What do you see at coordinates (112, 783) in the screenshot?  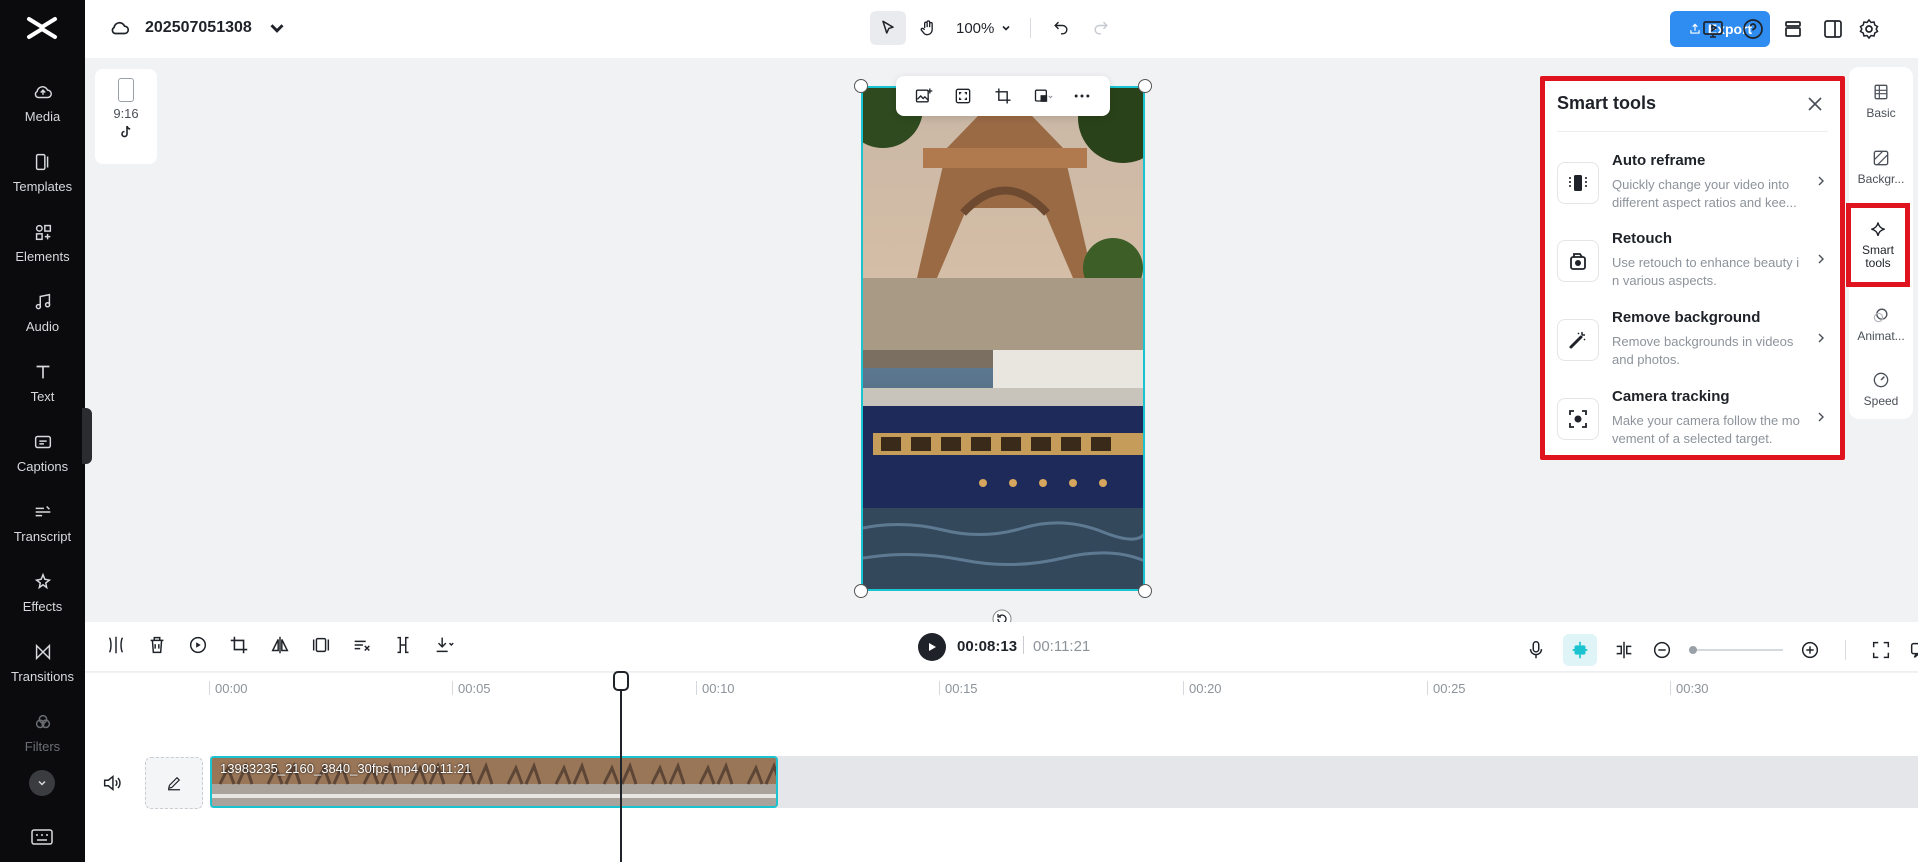 I see `speaker-icon` at bounding box center [112, 783].